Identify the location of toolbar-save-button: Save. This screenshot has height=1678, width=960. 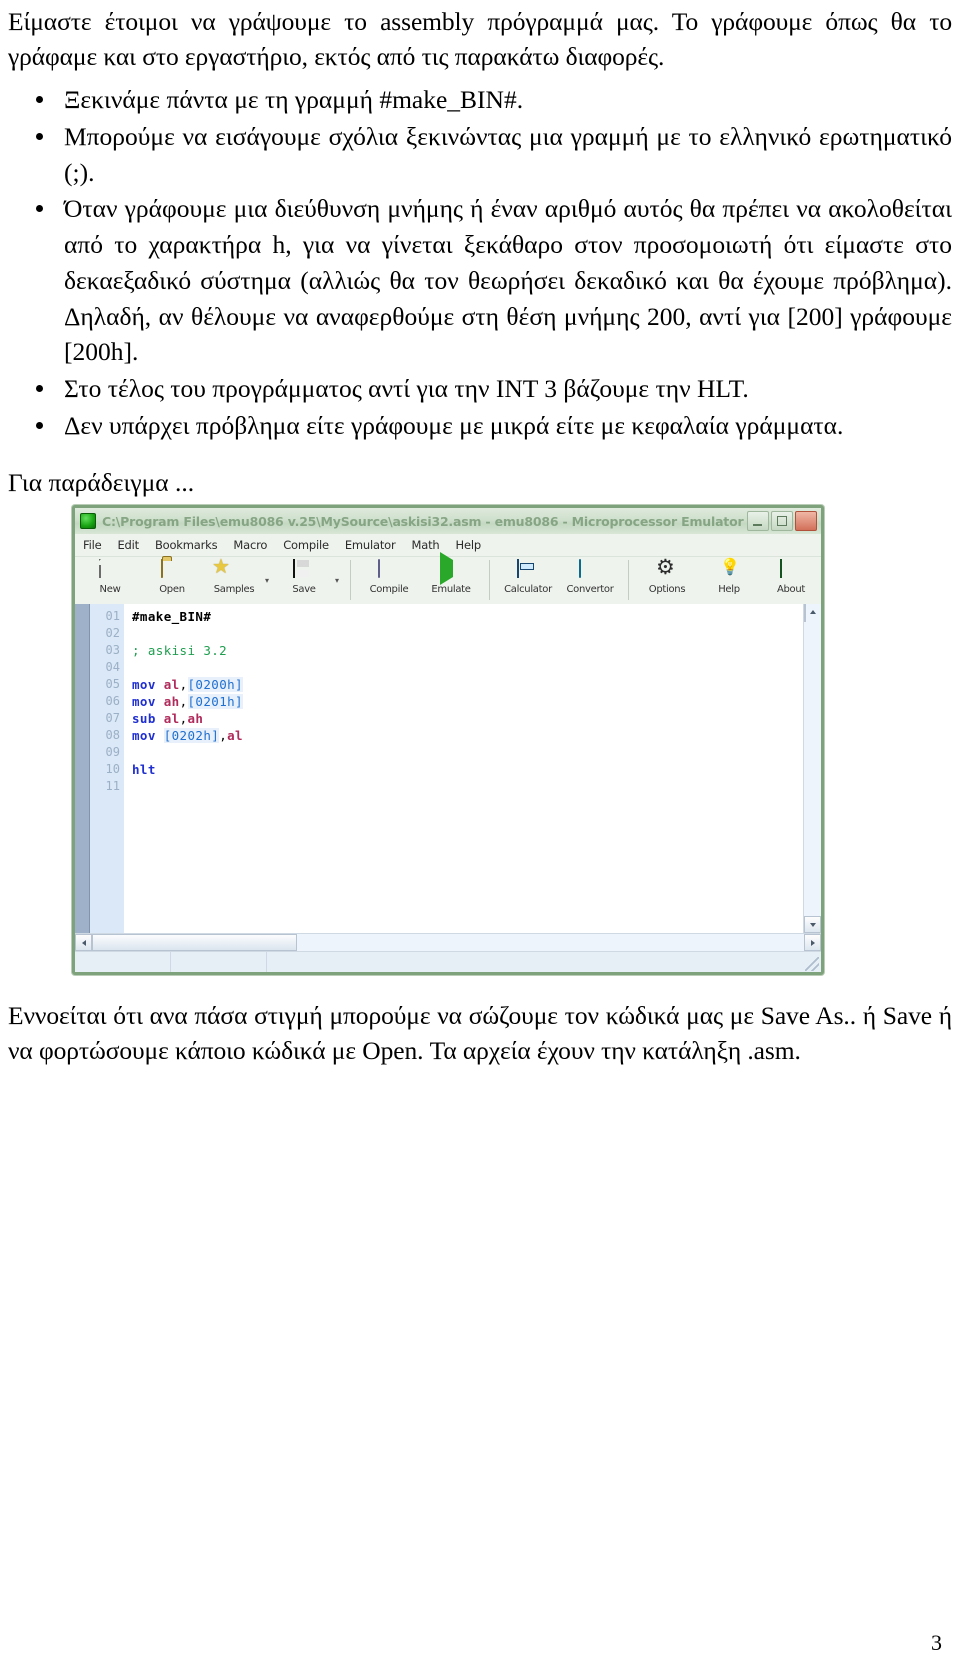
(304, 577).